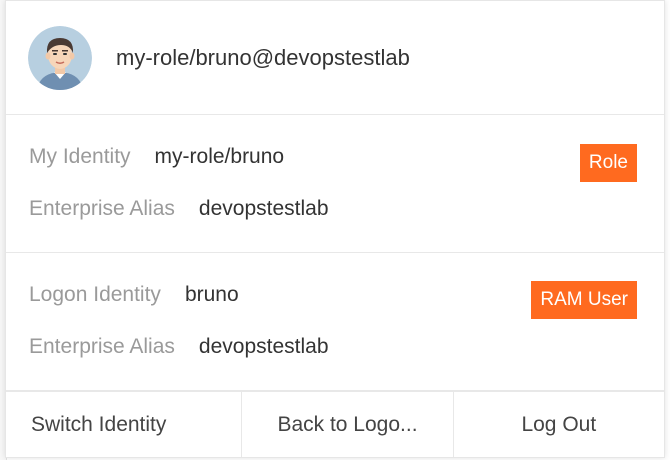 Image resolution: width=670 pixels, height=460 pixels. I want to click on log-out-button: Log Out, so click(559, 424).